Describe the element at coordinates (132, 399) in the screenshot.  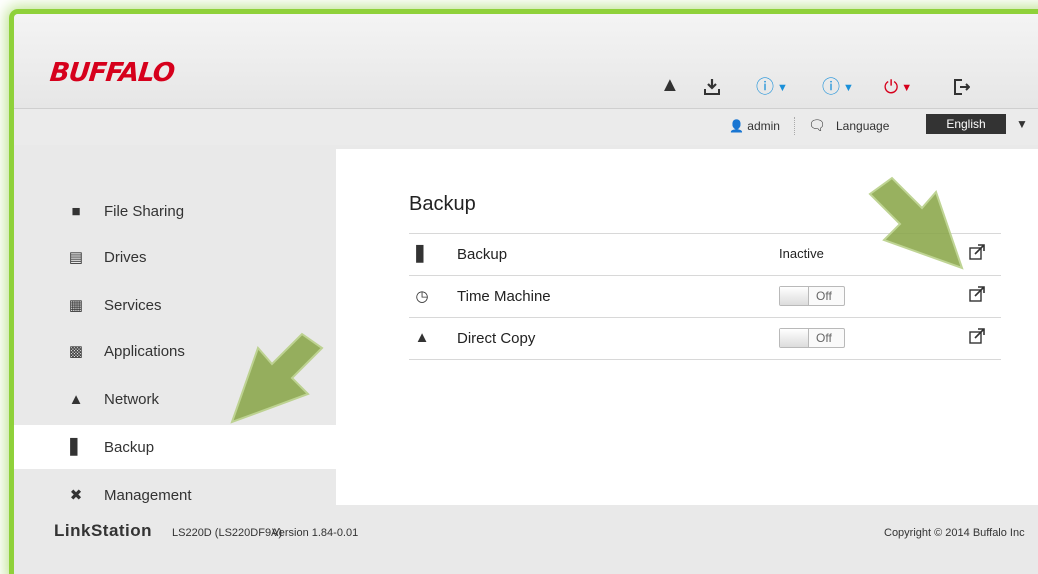
I see `sidebar-item-label: Network` at that location.